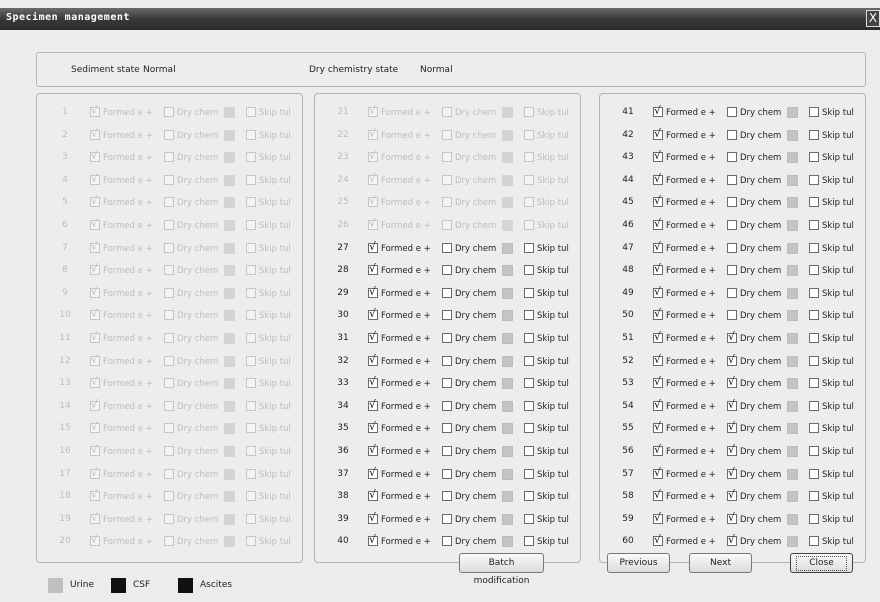 Image resolution: width=880 pixels, height=602 pixels. Describe the element at coordinates (501, 569) in the screenshot. I see `batch-modification-button: Batch modification` at that location.